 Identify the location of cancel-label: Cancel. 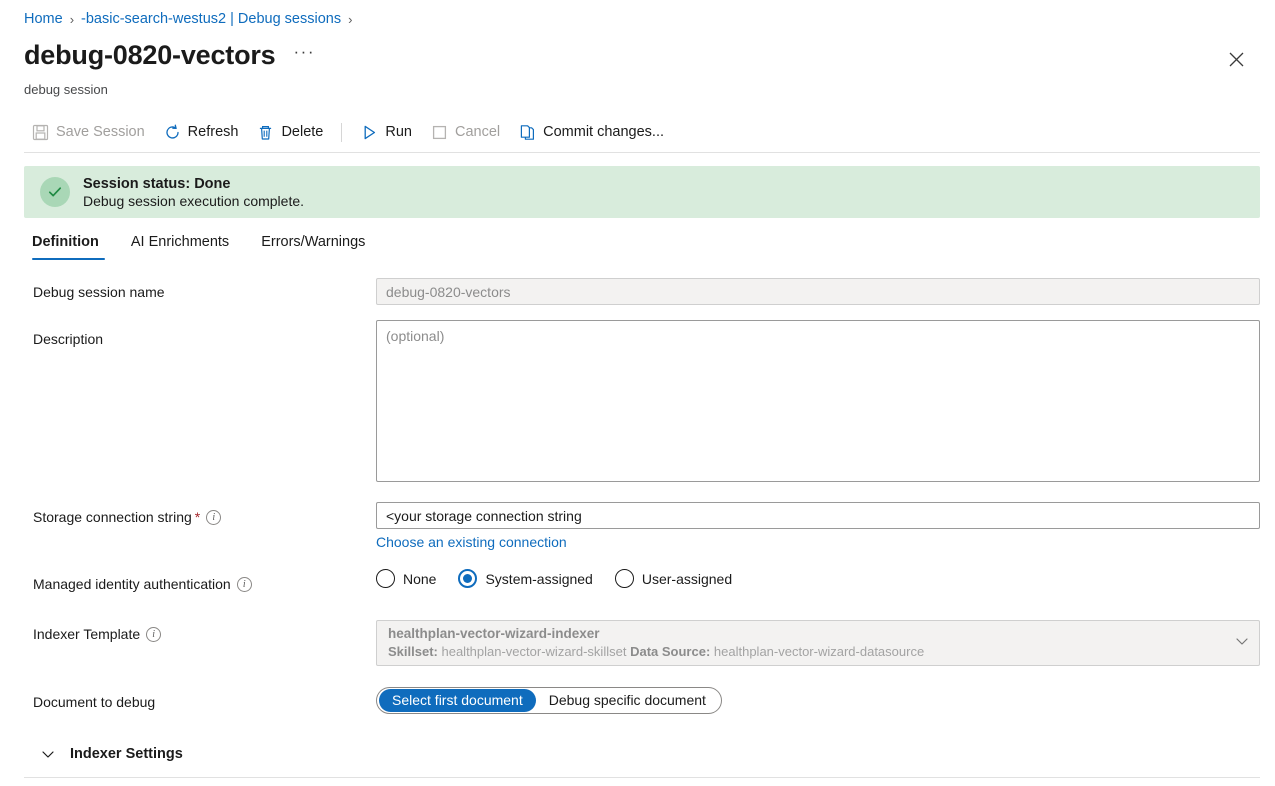
(477, 132).